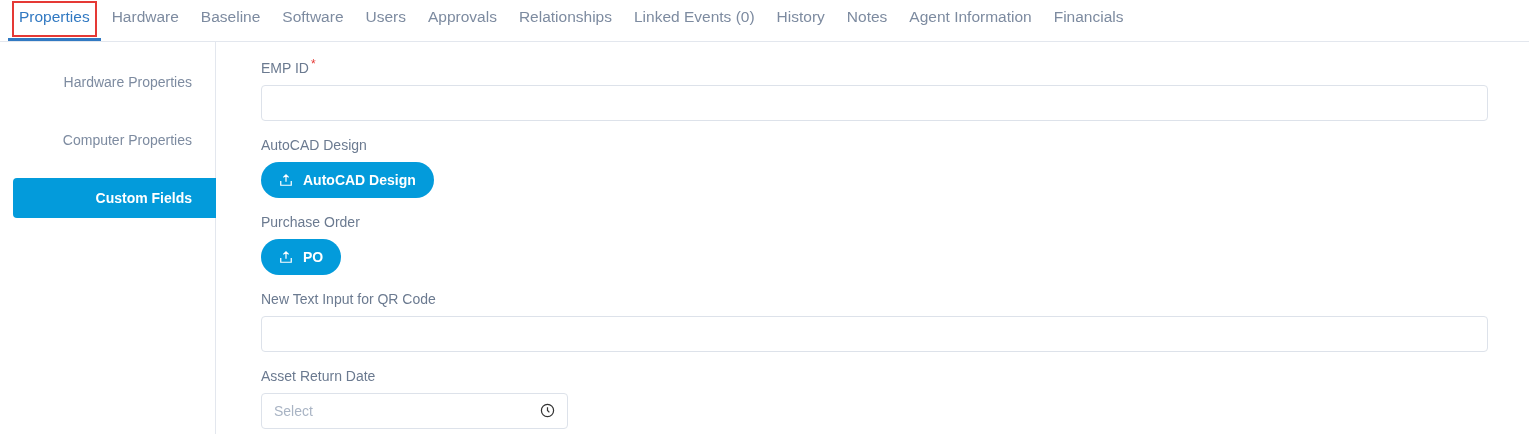 This screenshot has height=435, width=1529. Describe the element at coordinates (385, 20) in the screenshot. I see `tab: Users` at that location.